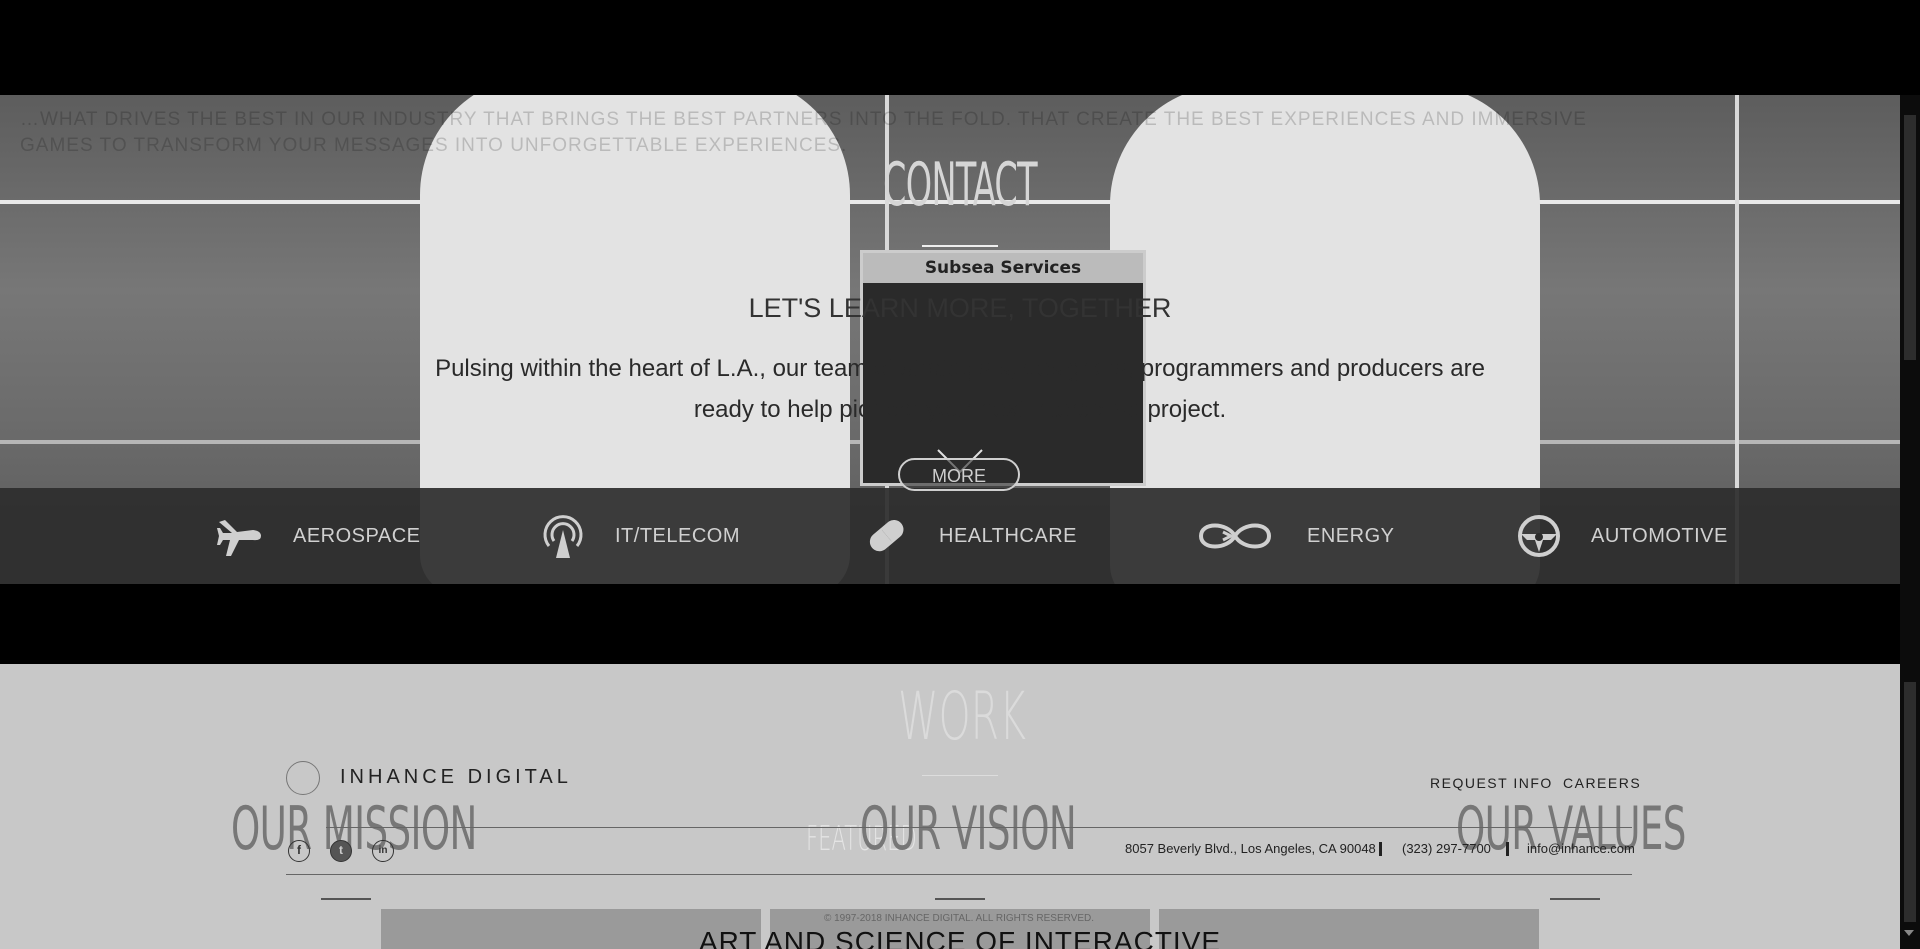 The height and width of the screenshot is (949, 1920). Describe the element at coordinates (1909, 933) in the screenshot. I see `scroll-down-arrow-icon` at that location.